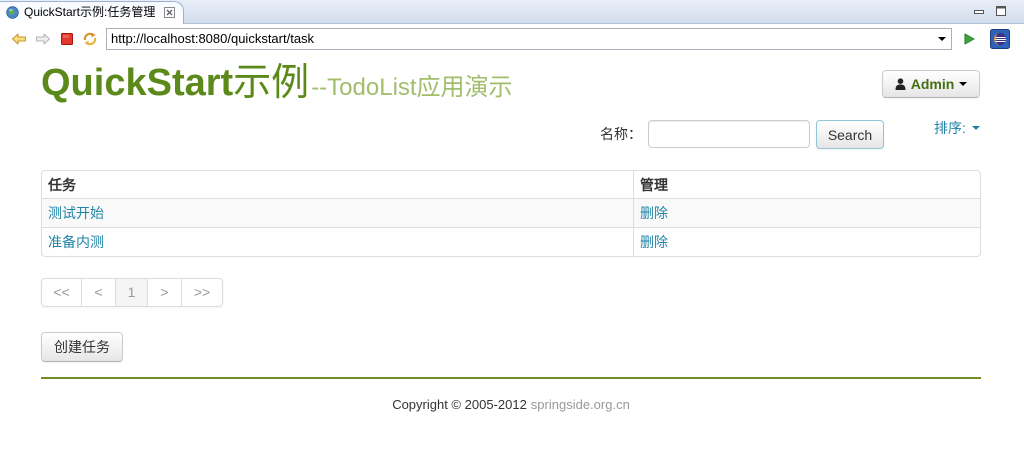 Image resolution: width=1024 pixels, height=453 pixels. What do you see at coordinates (950, 128) in the screenshot?
I see `sort-label: 排序:` at bounding box center [950, 128].